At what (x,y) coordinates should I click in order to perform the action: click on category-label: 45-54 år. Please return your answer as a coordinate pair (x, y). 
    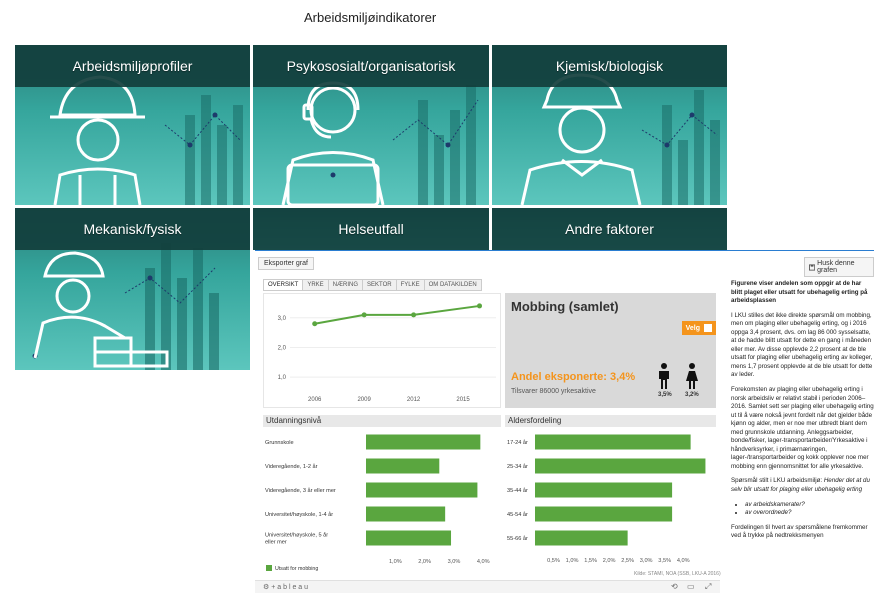
    Looking at the image, I should click on (517, 514).